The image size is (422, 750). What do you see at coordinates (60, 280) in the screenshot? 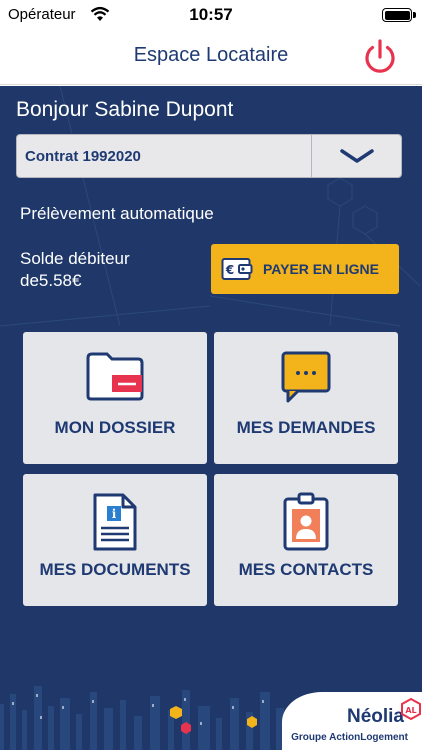
I see `balance-amount: 5.58€` at bounding box center [60, 280].